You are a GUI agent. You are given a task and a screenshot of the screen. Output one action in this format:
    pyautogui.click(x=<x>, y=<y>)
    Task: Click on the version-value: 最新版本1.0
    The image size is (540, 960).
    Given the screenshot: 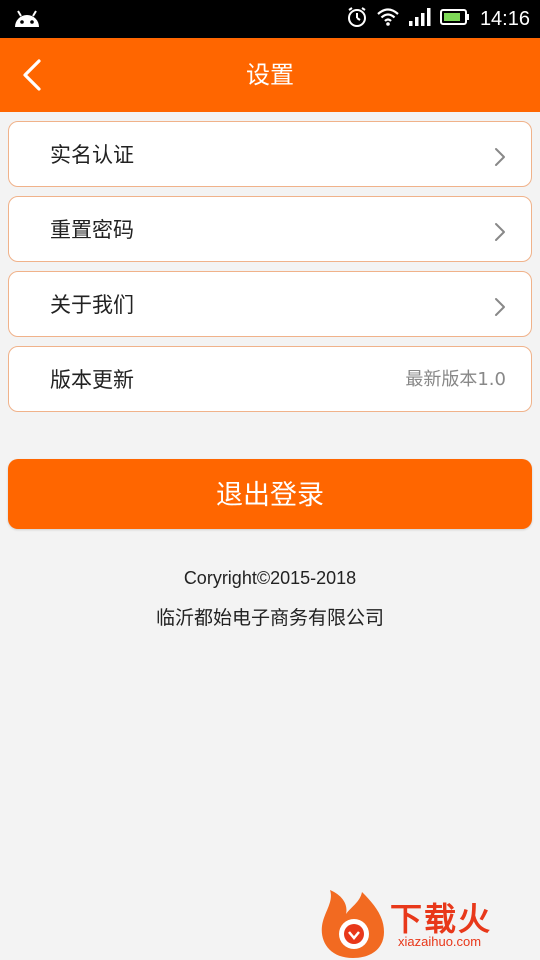 What is the action you would take?
    pyautogui.click(x=455, y=379)
    